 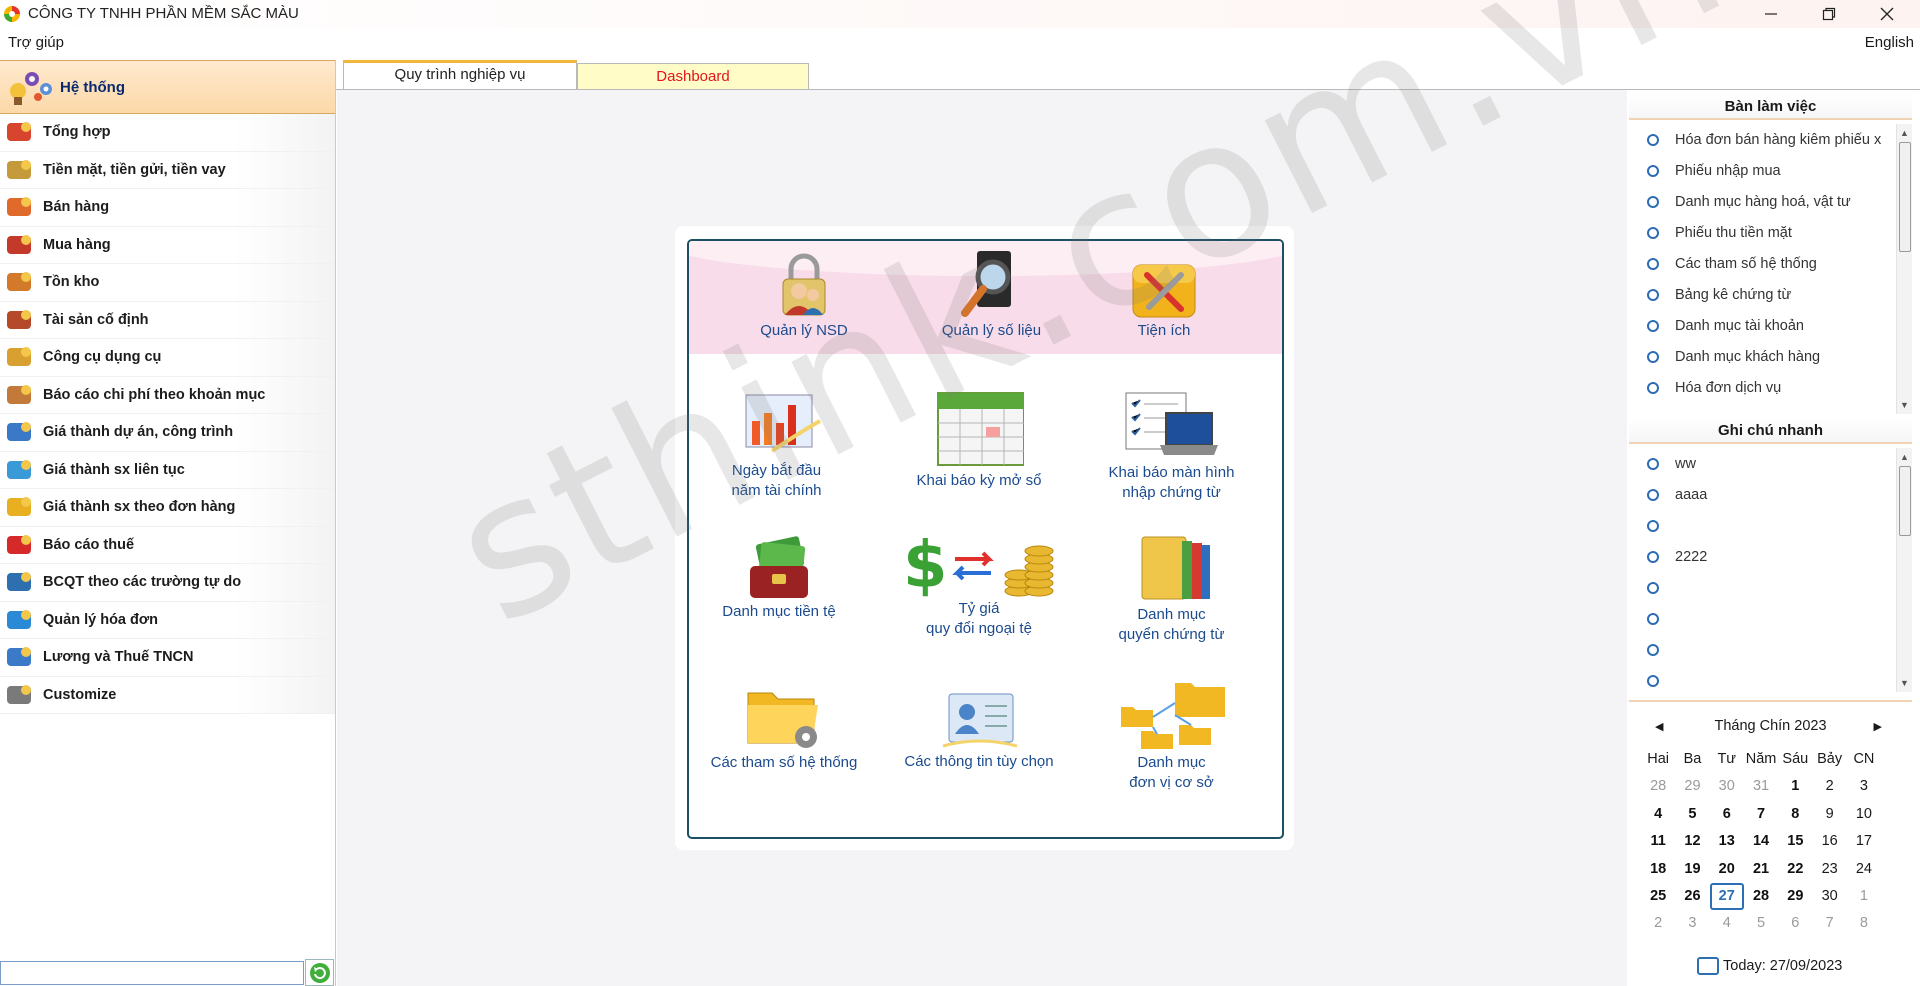 I want to click on tile-danh-muc-tien-te: Danh mục tiền tệ, so click(x=779, y=579).